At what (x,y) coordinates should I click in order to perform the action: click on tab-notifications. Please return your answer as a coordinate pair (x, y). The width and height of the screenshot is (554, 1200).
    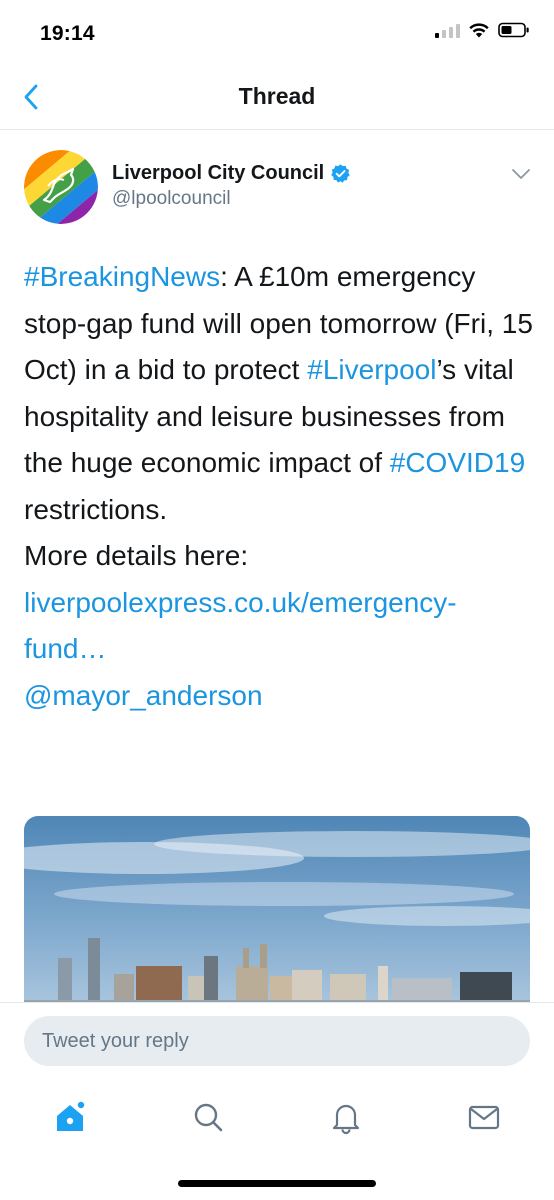
    Looking at the image, I should click on (346, 1117).